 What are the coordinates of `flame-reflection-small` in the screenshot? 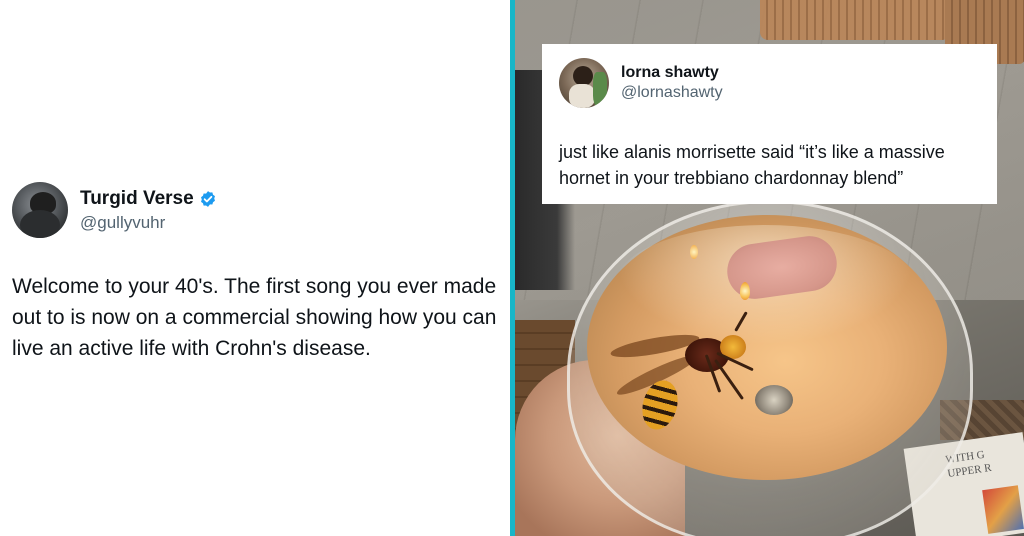 It's located at (694, 252).